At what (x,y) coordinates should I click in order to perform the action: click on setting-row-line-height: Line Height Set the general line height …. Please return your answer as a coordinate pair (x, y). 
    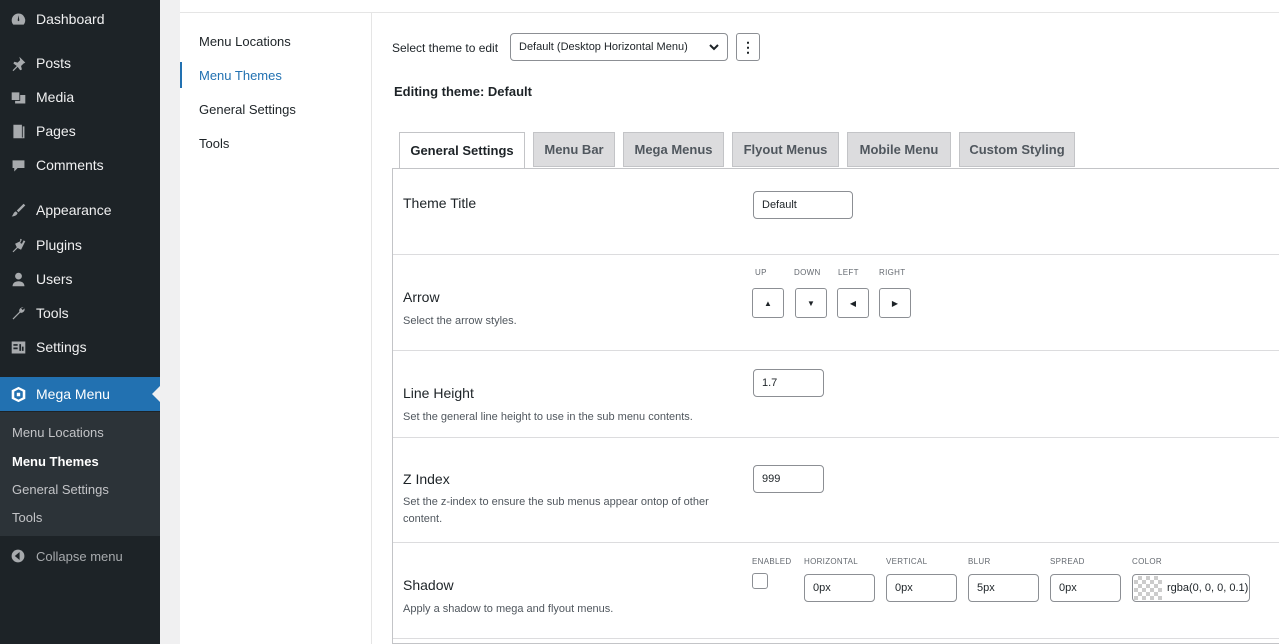
    Looking at the image, I should click on (836, 394).